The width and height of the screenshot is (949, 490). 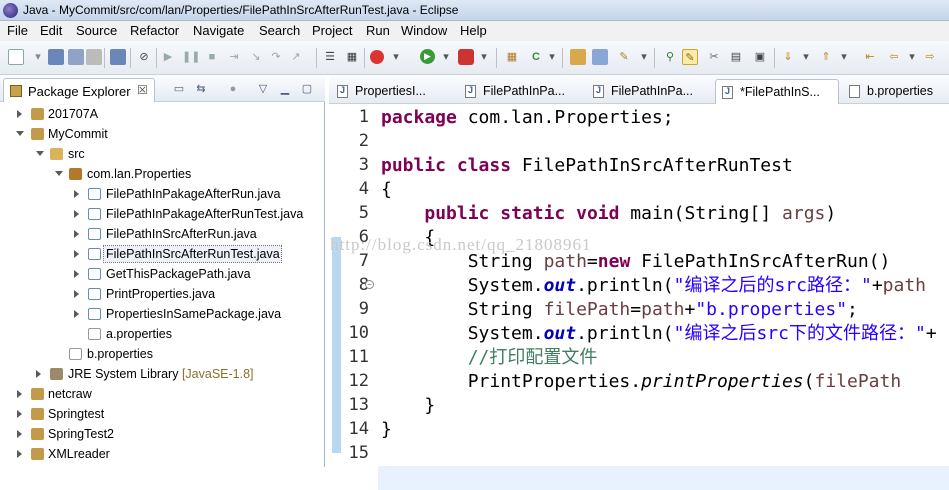 I want to click on step-into-icon: ↘, so click(x=256, y=57).